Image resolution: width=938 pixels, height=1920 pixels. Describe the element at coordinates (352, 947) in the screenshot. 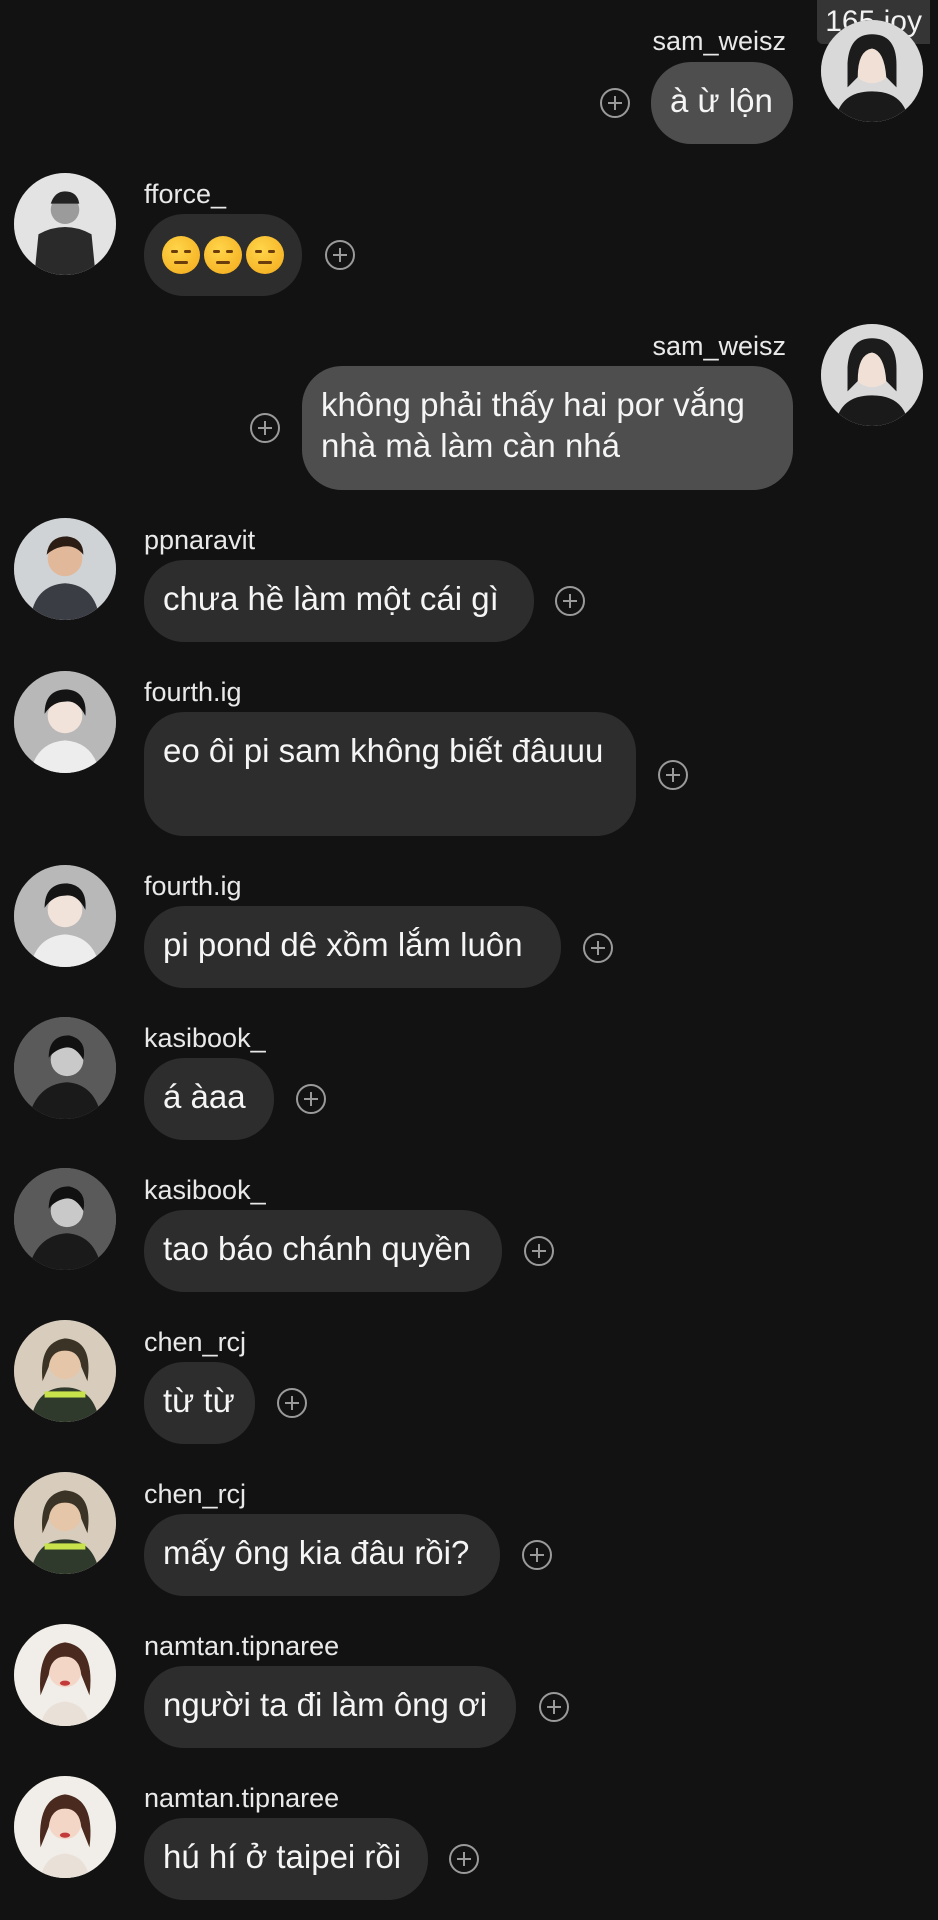

I see `message-bubble: pi pond dê xồm lắm luôn` at that location.